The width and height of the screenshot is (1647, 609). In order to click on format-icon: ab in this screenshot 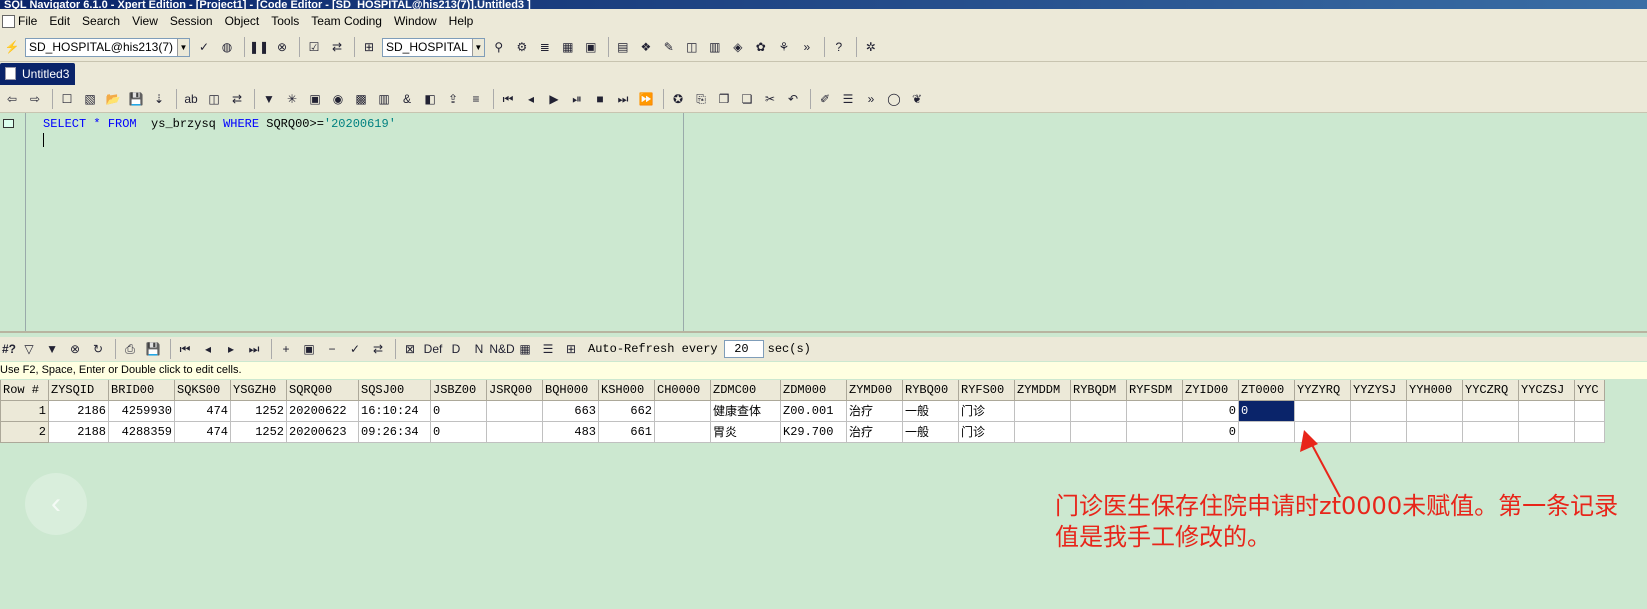, I will do `click(191, 99)`.